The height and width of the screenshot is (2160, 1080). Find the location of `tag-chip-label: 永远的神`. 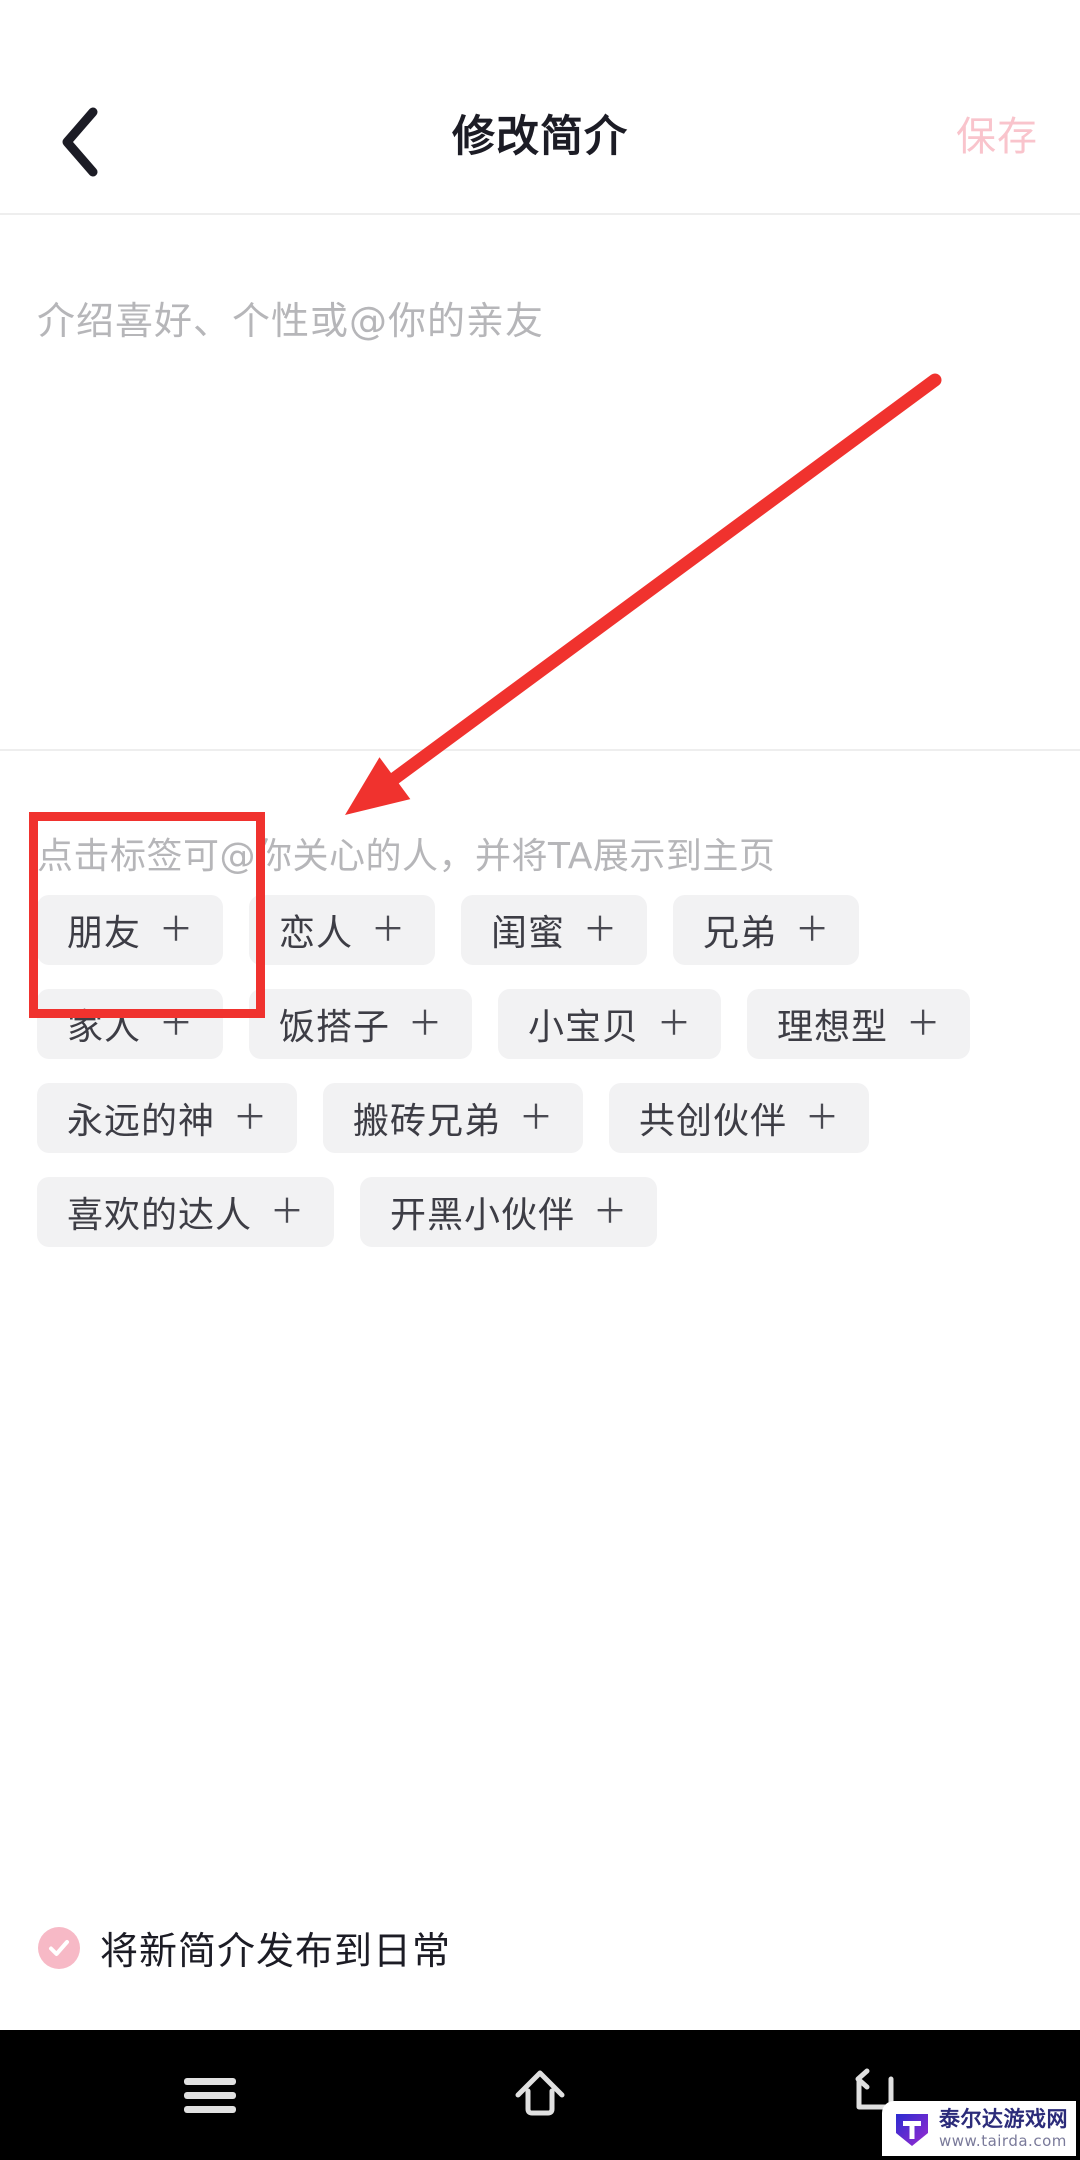

tag-chip-label: 永远的神 is located at coordinates (141, 1121).